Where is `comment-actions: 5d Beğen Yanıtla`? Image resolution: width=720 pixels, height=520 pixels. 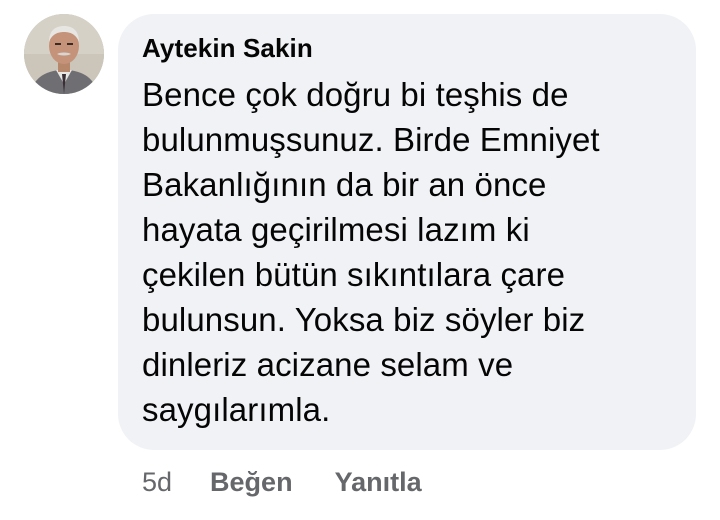 comment-actions: 5d Beğen Yanıtla is located at coordinates (303, 482).